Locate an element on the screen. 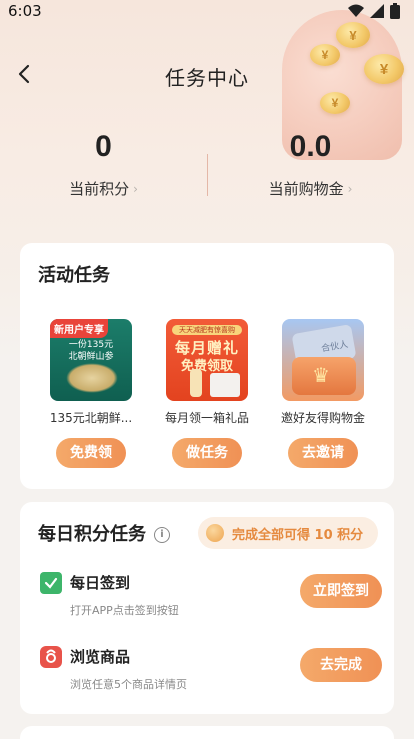 Image resolution: width=414 pixels, height=739 pixels. task-desc: 浏览任意5个商品详情页 is located at coordinates (128, 684).